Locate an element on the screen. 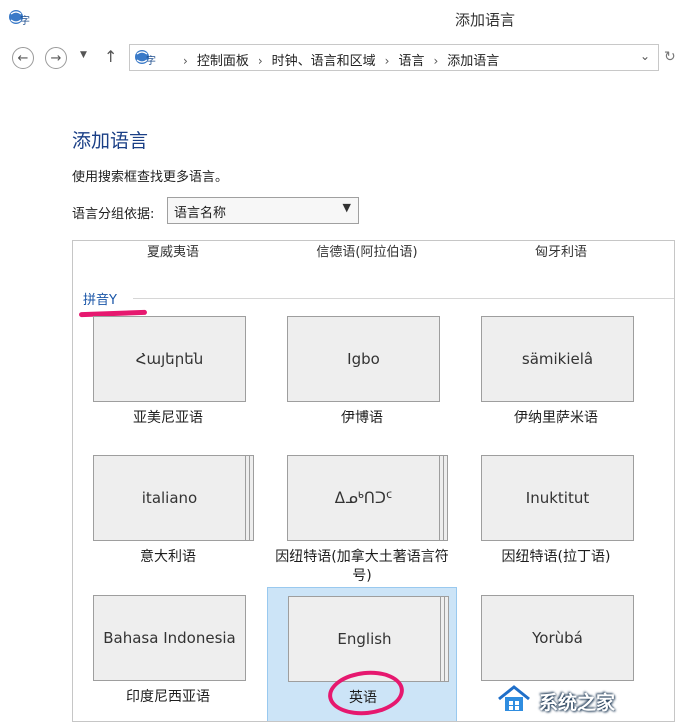 Image resolution: width=675 pixels, height=722 pixels. window-title: 添加语言 is located at coordinates (484, 20).